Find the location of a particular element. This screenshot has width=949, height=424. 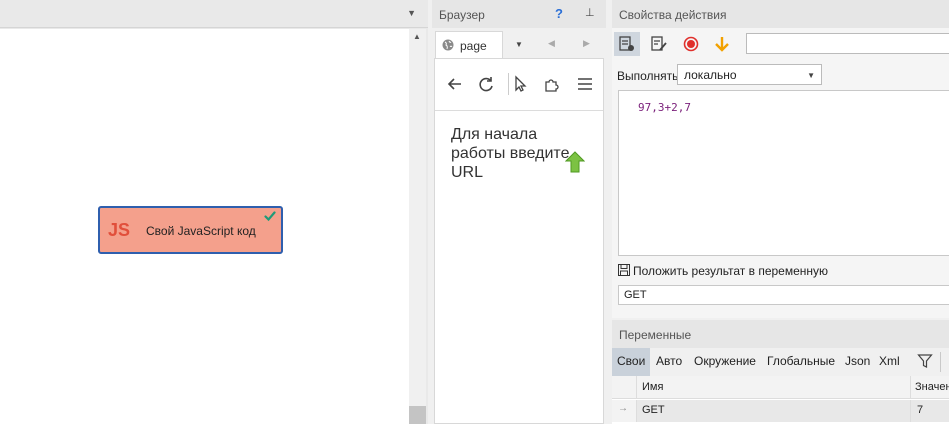

download-arrow-icon is located at coordinates (722, 44).